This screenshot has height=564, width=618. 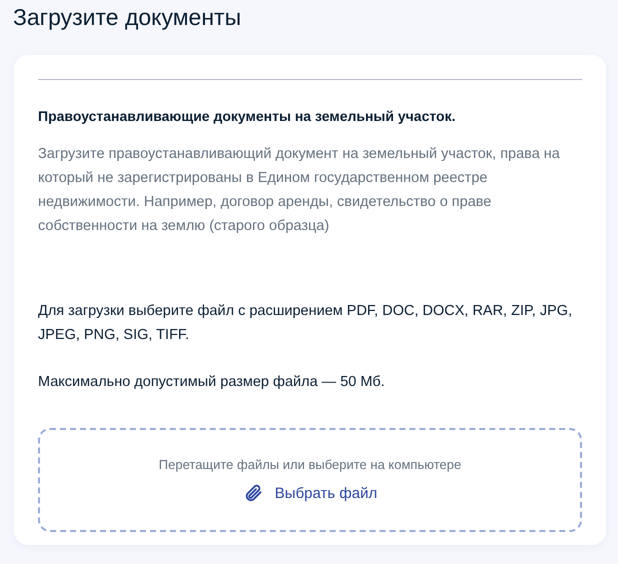 I want to click on page-title: Загрузите документы, so click(x=127, y=17).